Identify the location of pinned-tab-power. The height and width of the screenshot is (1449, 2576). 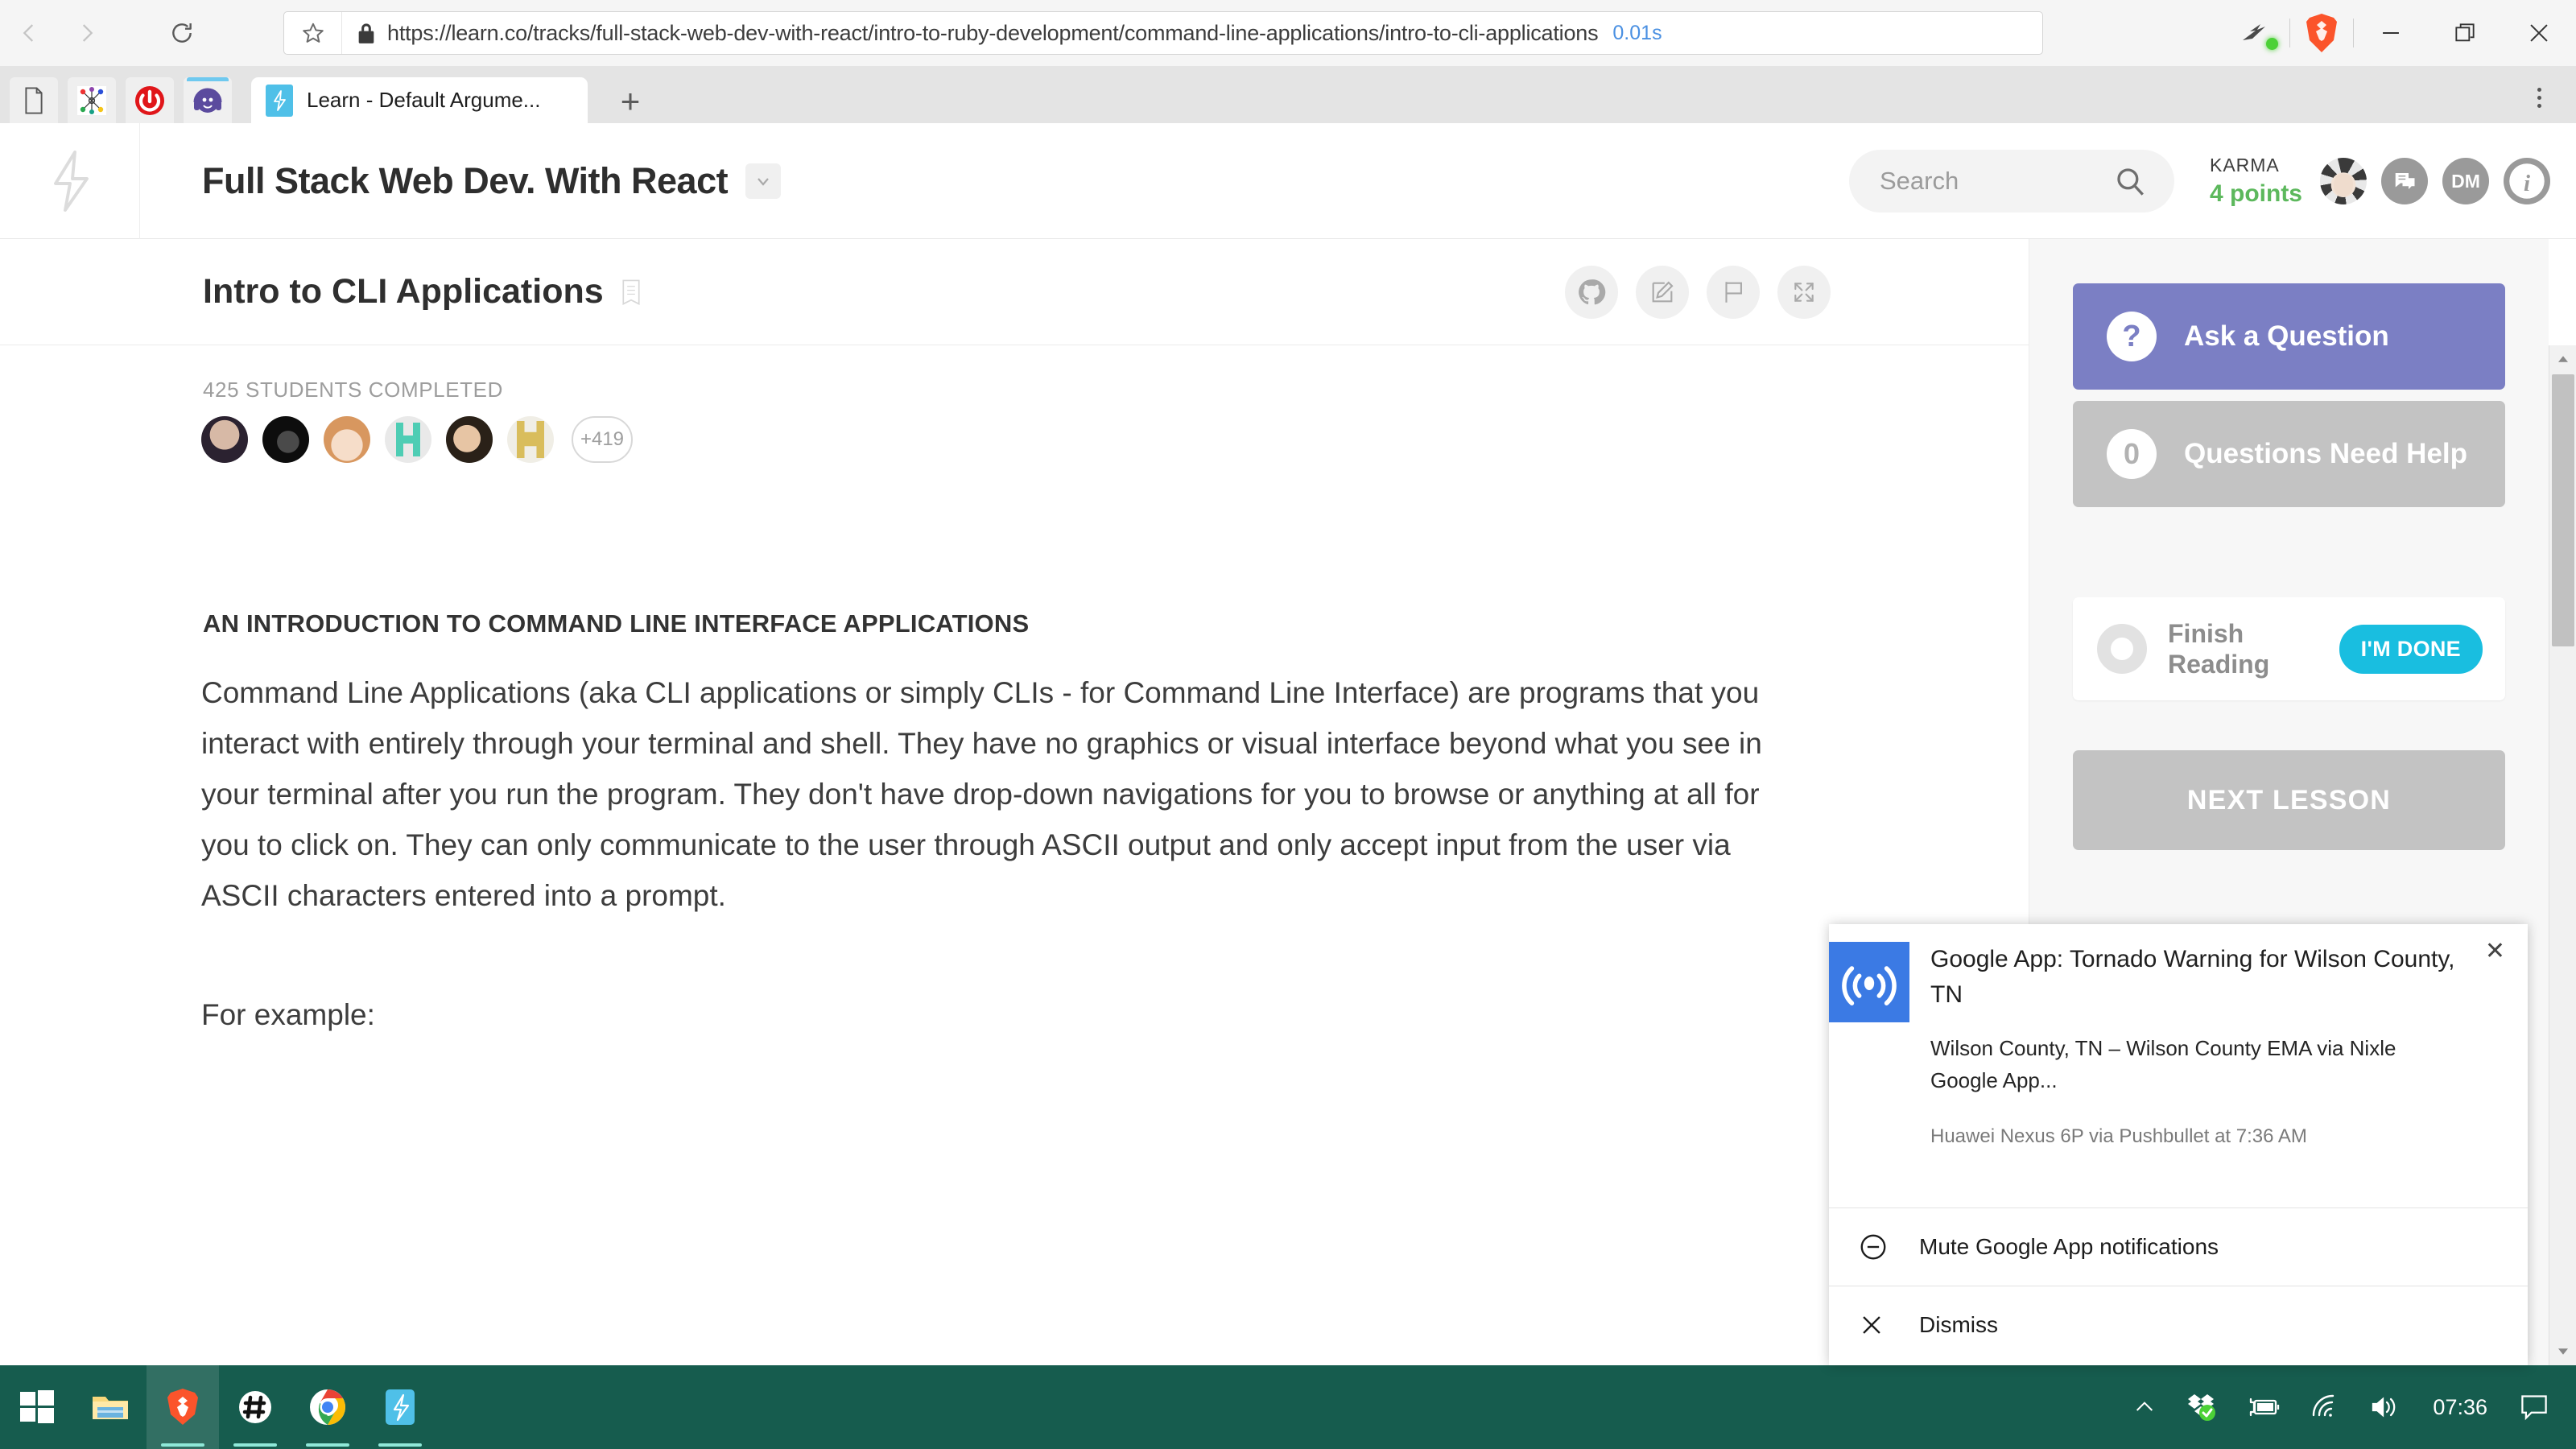
(150, 100).